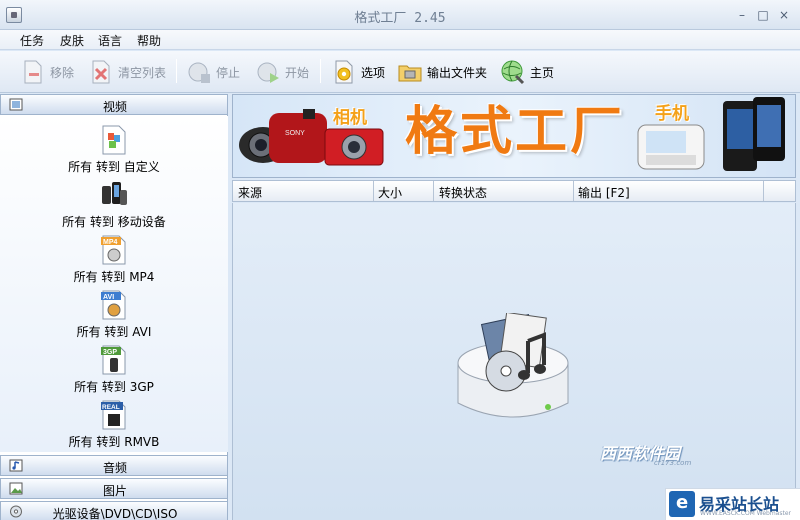 This screenshot has height=520, width=800. I want to click on banner-title: 格式工厂, so click(515, 132).